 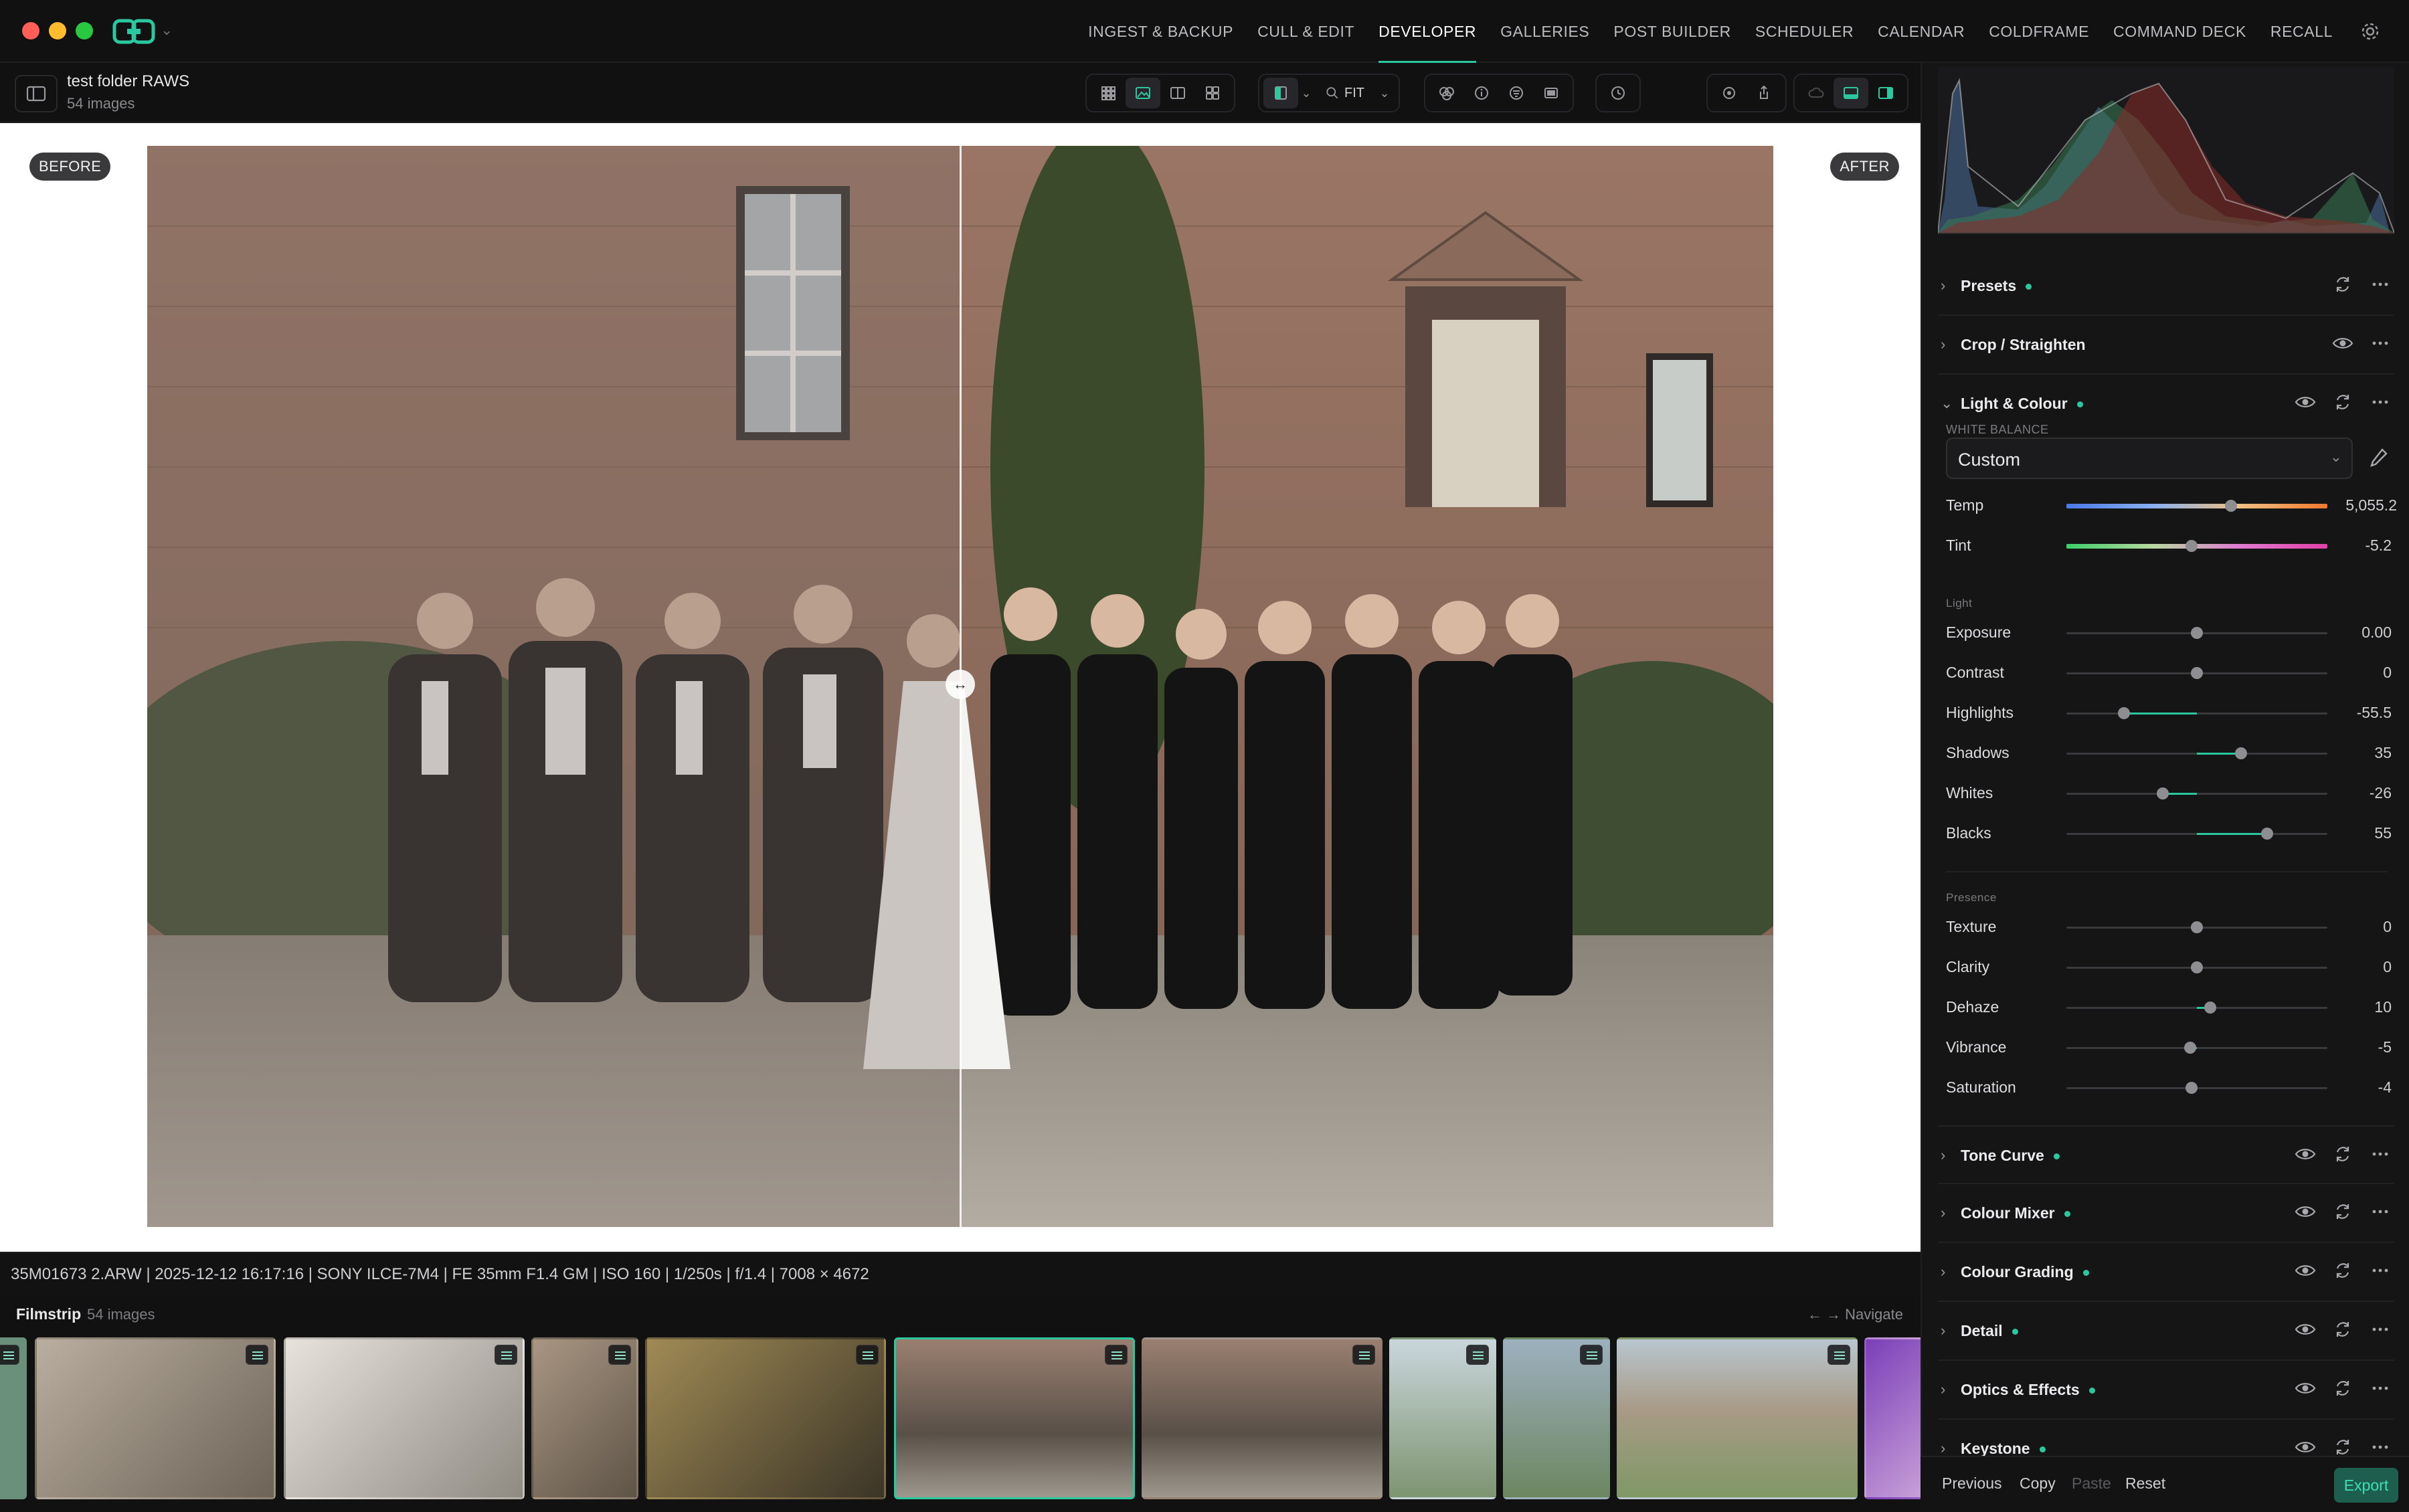 I want to click on reset-button: Reset, so click(x=2145, y=1484).